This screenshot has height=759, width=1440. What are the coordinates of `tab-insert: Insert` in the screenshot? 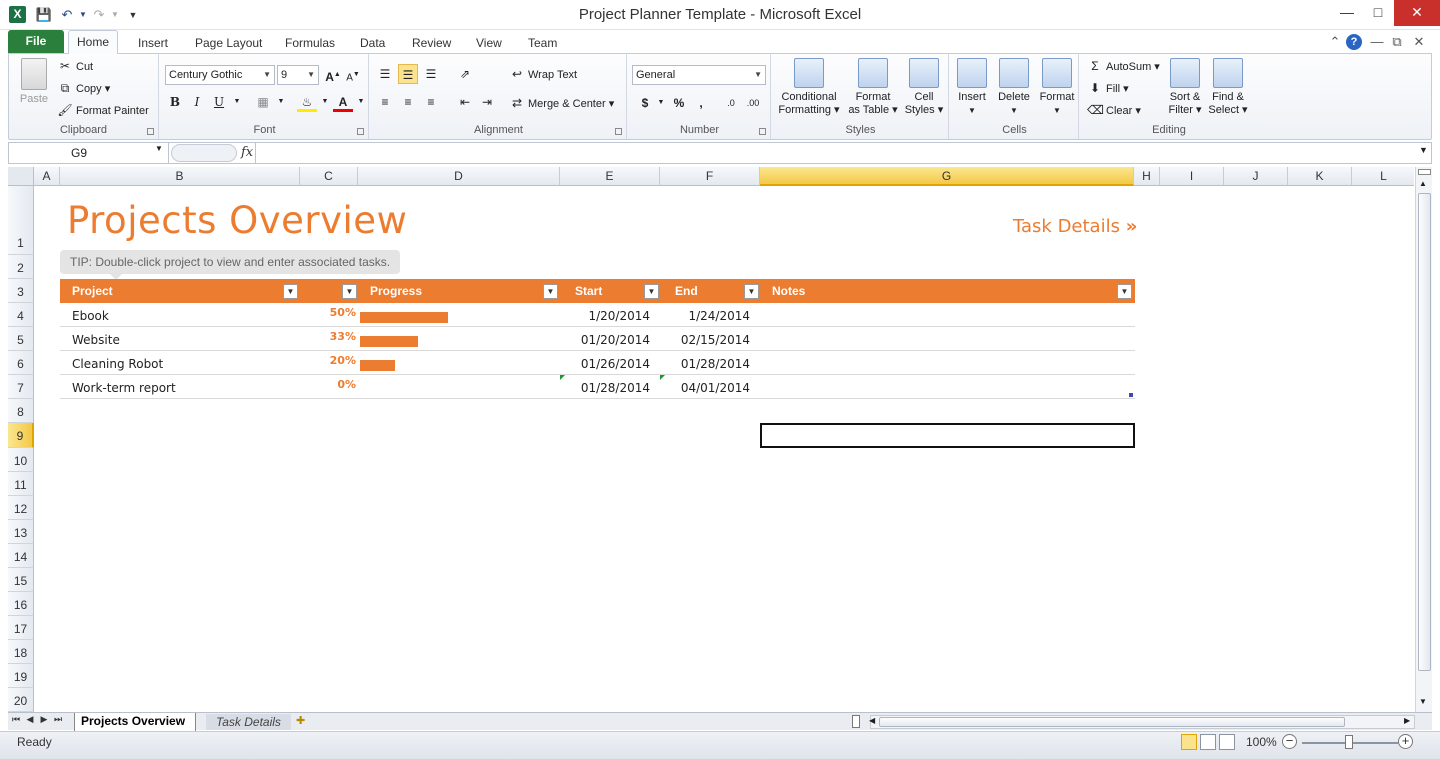 It's located at (153, 43).